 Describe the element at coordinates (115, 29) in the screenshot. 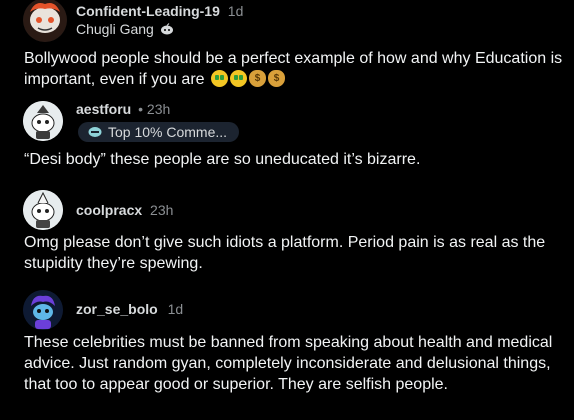

I see `community-name: Chugli Gang` at that location.